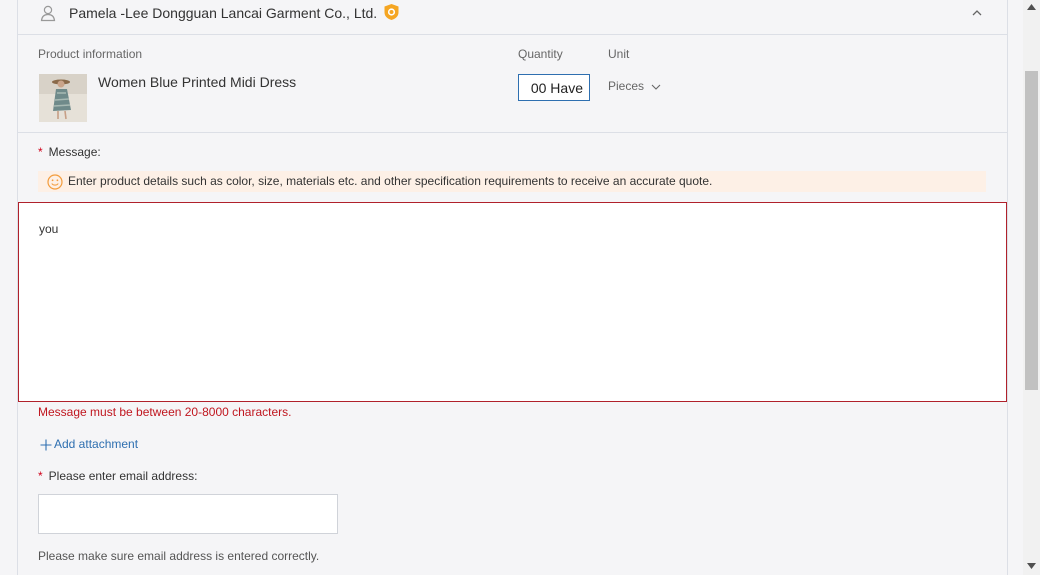  Describe the element at coordinates (656, 87) in the screenshot. I see `chevron-down-icon` at that location.